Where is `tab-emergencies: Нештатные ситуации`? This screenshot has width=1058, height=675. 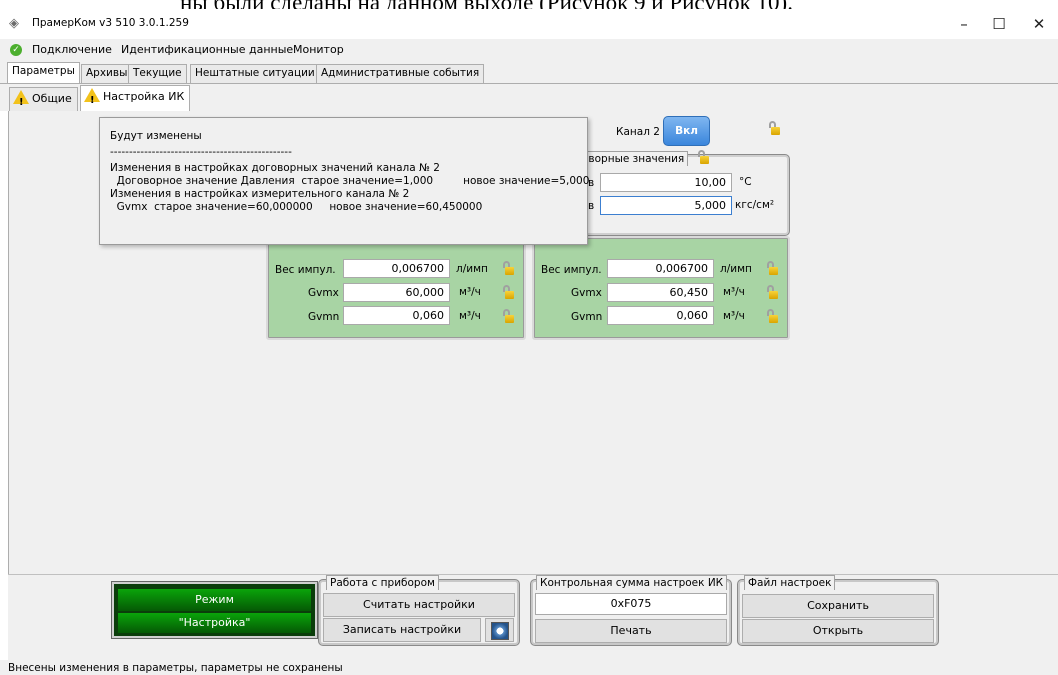
tab-emergencies: Нештатные ситуации is located at coordinates (255, 74).